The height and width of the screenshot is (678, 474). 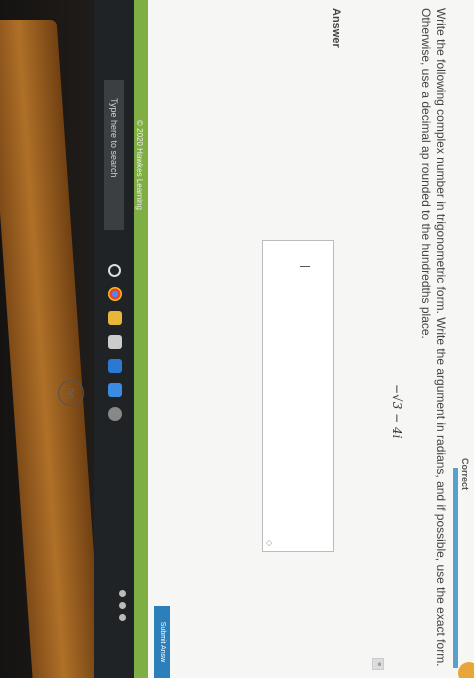 I want to click on scroll-icon: ≡, so click(x=378, y=664).